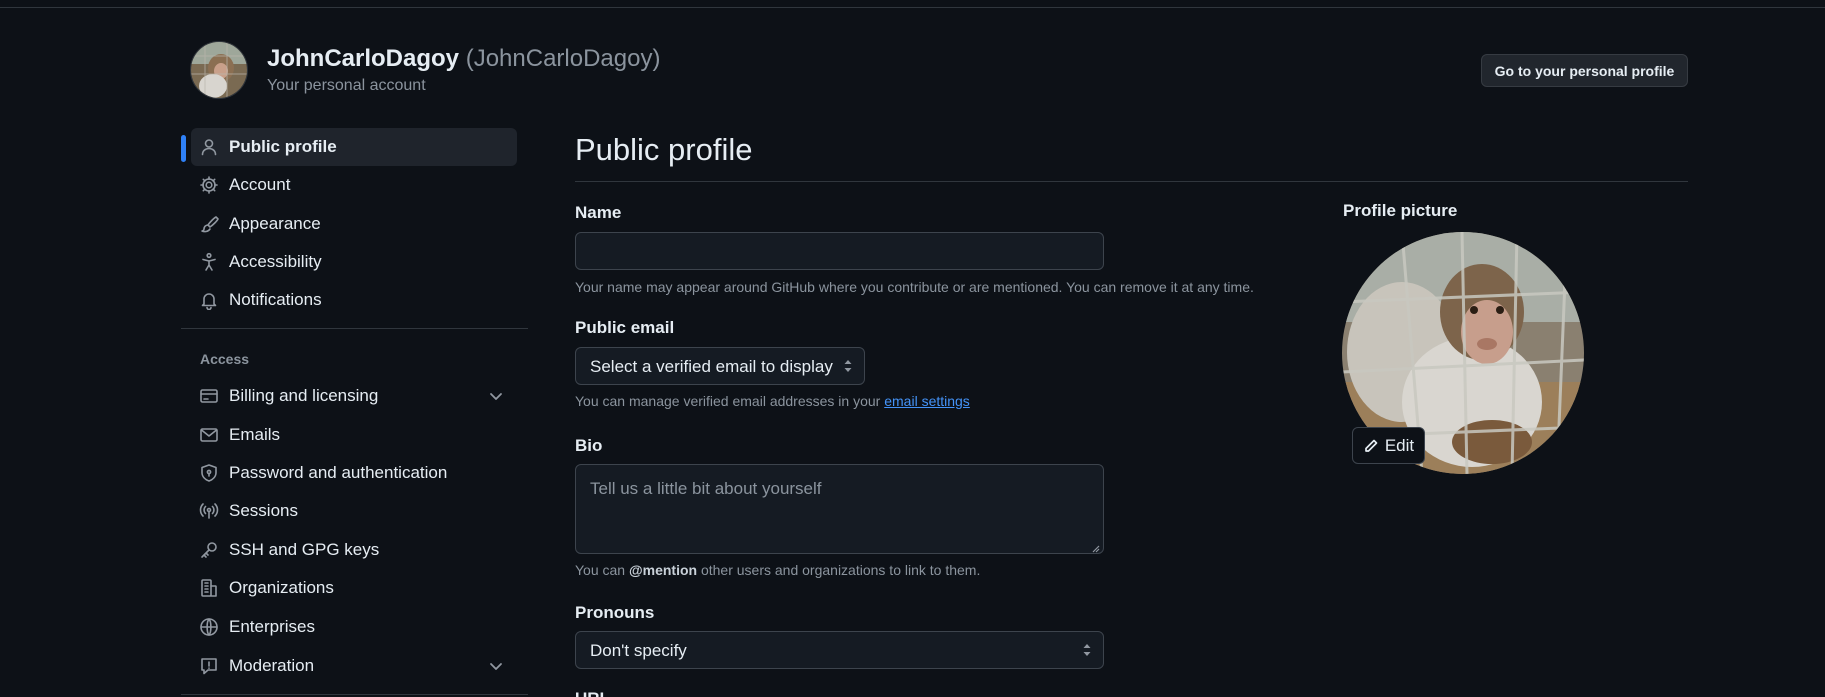 The height and width of the screenshot is (697, 1825). Describe the element at coordinates (839, 509) in the screenshot. I see `bio-textarea: Tell us a little bit about yourself` at that location.